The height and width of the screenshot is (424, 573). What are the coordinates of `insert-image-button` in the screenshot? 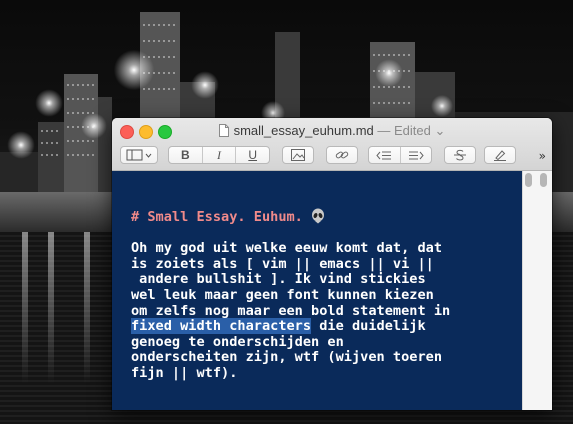 It's located at (298, 155).